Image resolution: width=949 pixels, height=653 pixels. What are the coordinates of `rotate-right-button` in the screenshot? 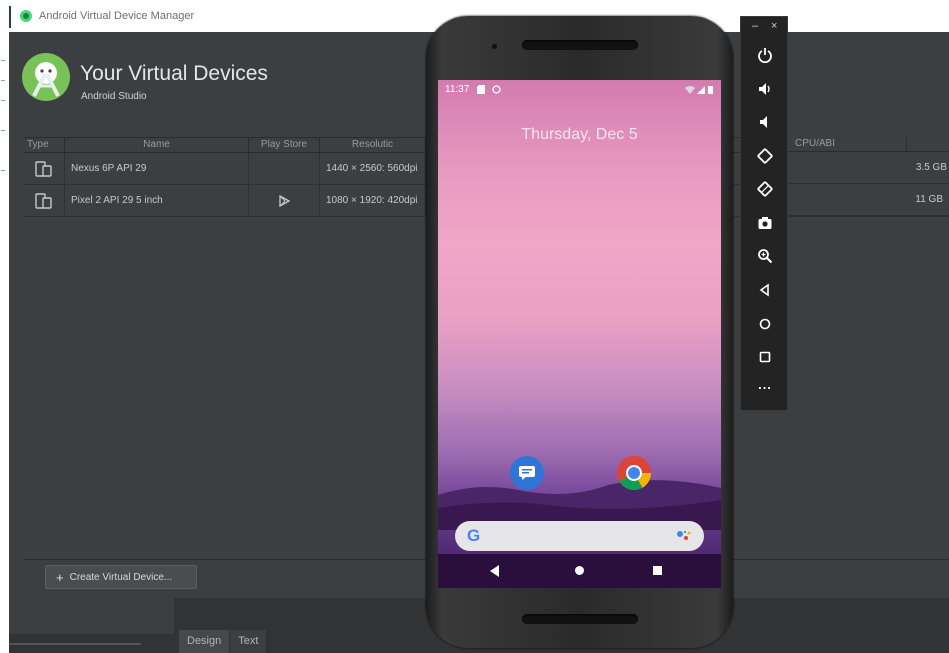 It's located at (765, 189).